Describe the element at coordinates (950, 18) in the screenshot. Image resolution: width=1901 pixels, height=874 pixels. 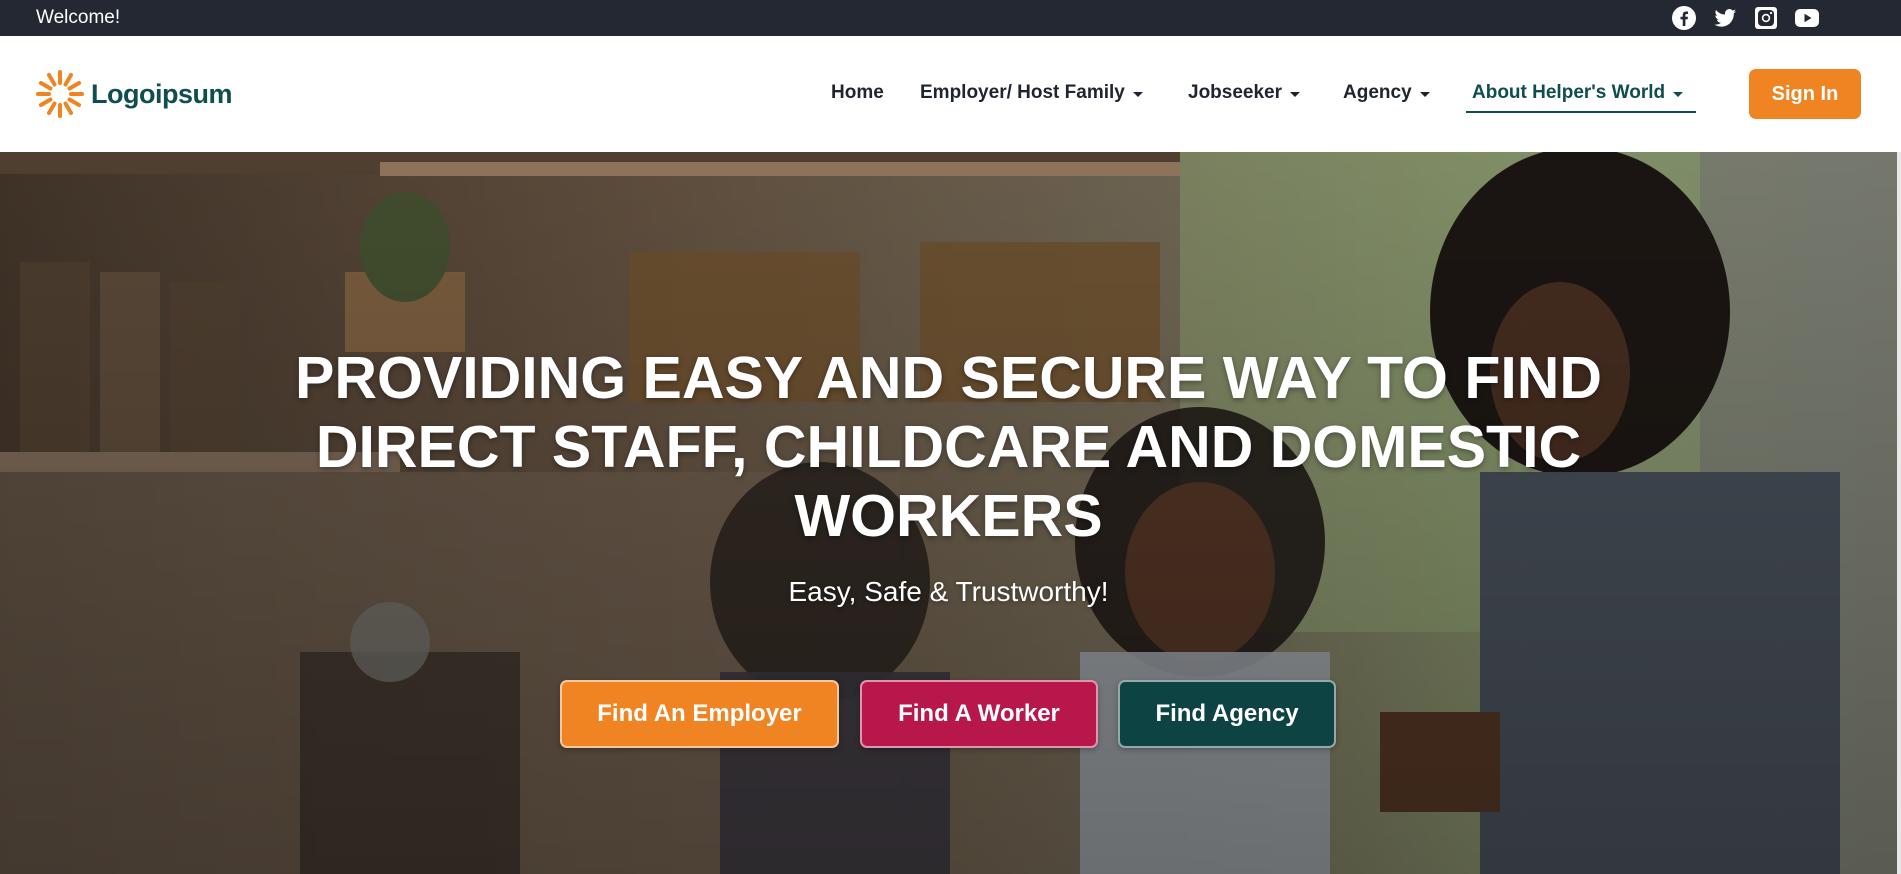
I see `top-bar: Welcome!` at that location.